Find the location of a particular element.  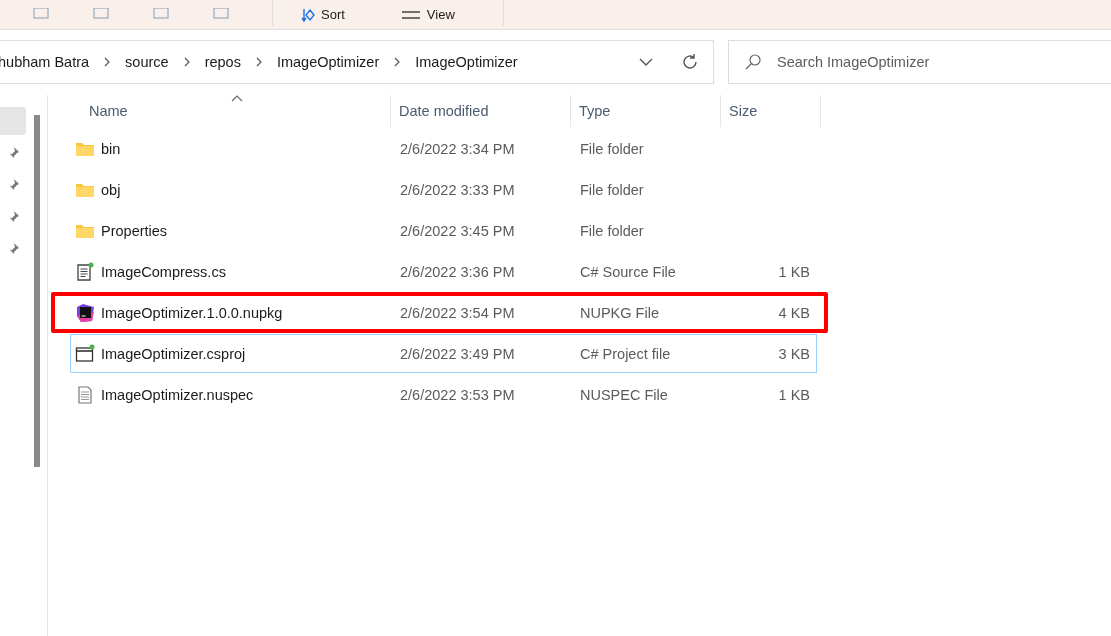

column-header: Name is located at coordinates (230, 111).